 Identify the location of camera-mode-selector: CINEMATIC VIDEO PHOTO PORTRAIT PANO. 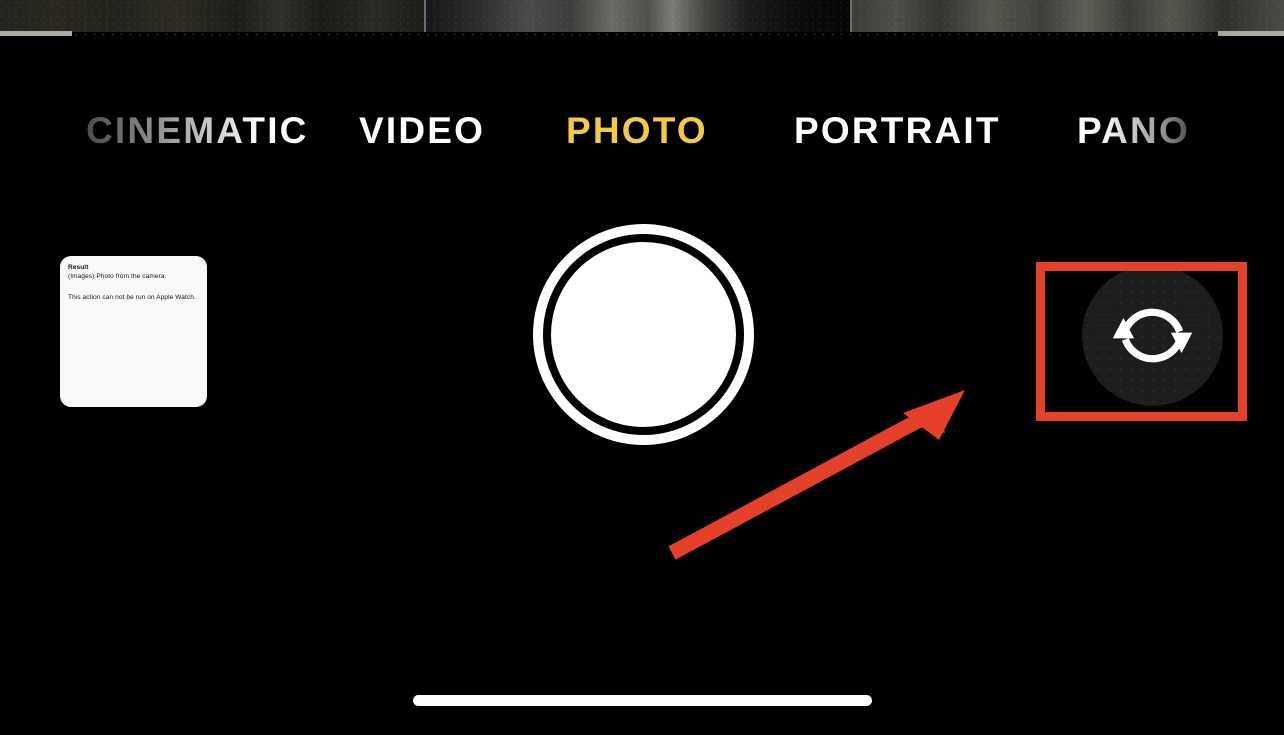
(642, 131).